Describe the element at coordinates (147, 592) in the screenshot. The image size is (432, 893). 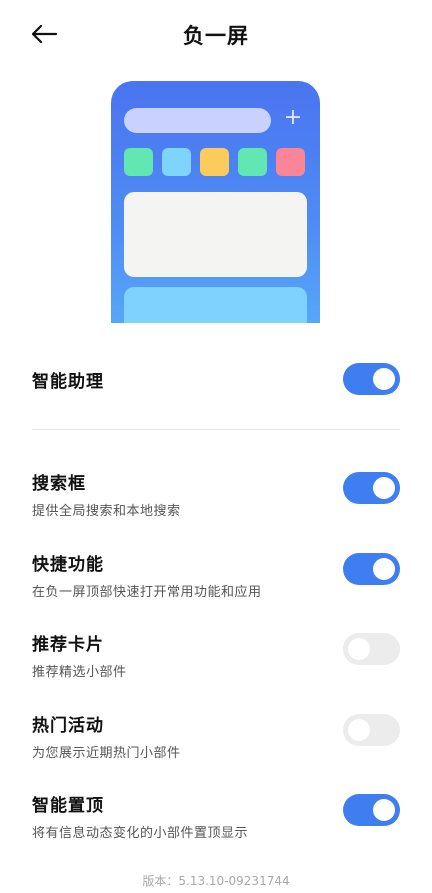
I see `setting-subtitle: 在负一屏顶部快速打开常用功能和应用` at that location.